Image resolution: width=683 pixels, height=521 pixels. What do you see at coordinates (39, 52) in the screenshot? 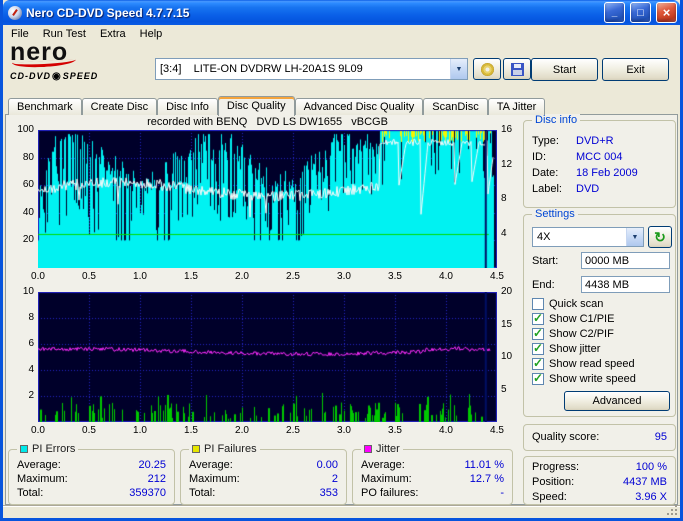
I see `nero-brand-text: nero` at bounding box center [39, 52].